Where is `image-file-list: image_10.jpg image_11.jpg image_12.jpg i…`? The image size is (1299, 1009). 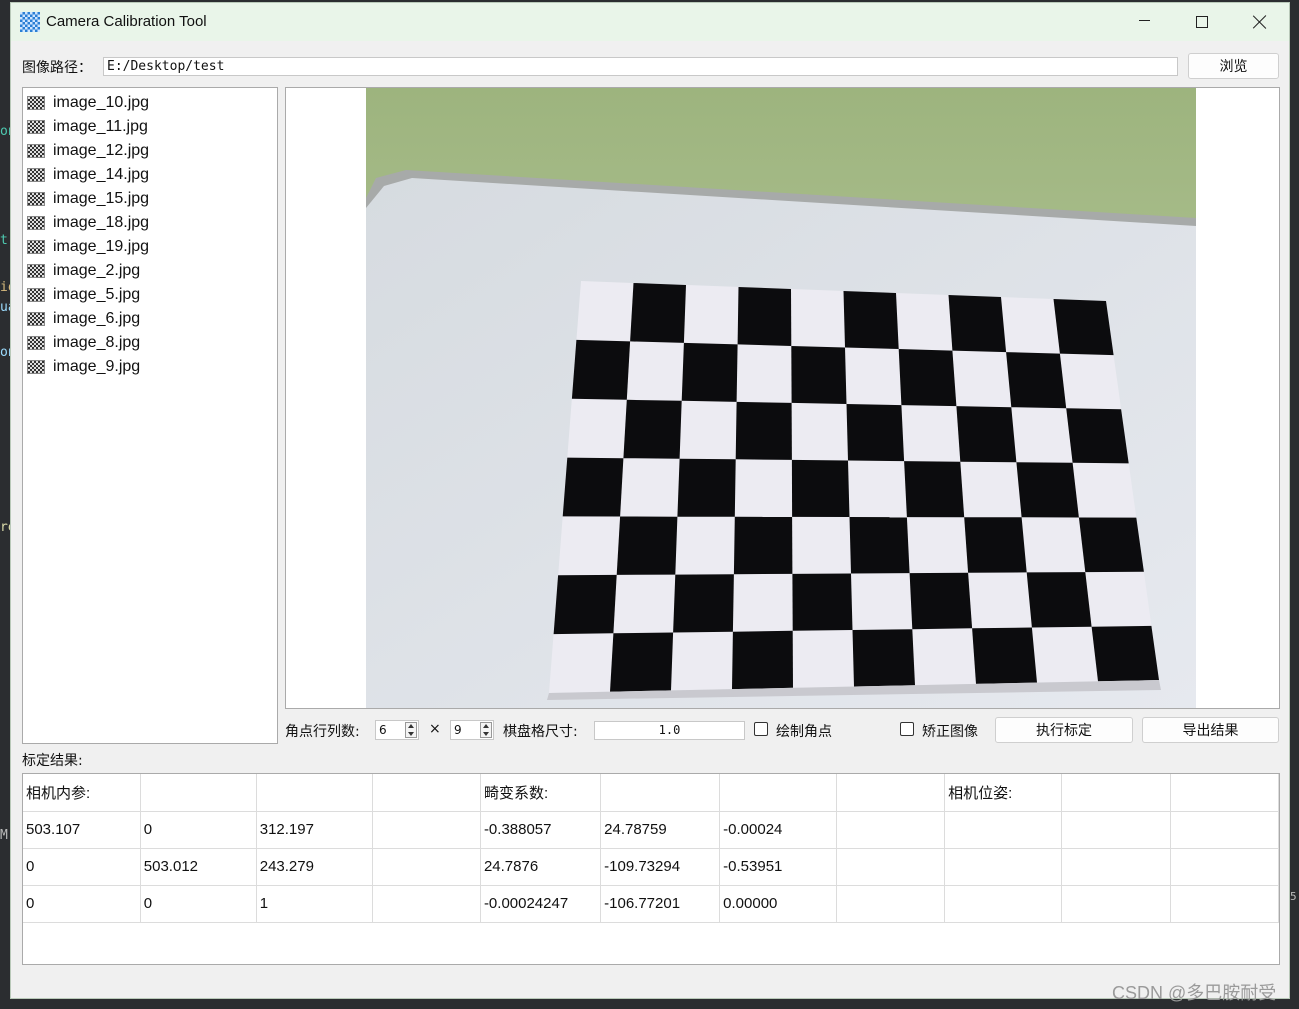
image-file-list: image_10.jpg image_11.jpg image_12.jpg i… is located at coordinates (150, 415).